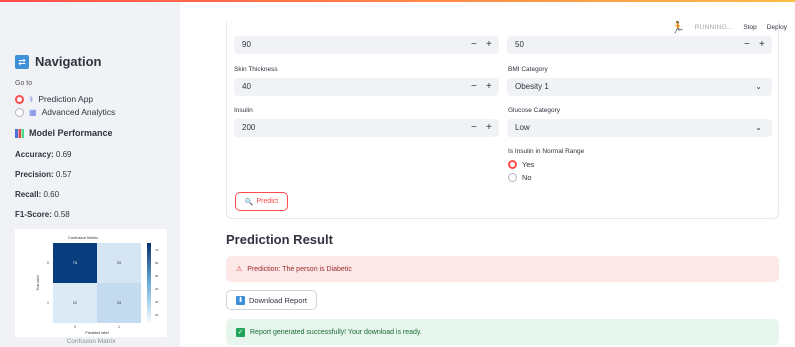 Image resolution: width=795 pixels, height=347 pixels. What do you see at coordinates (75, 327) in the screenshot?
I see `cm-xtick-0: 0` at bounding box center [75, 327].